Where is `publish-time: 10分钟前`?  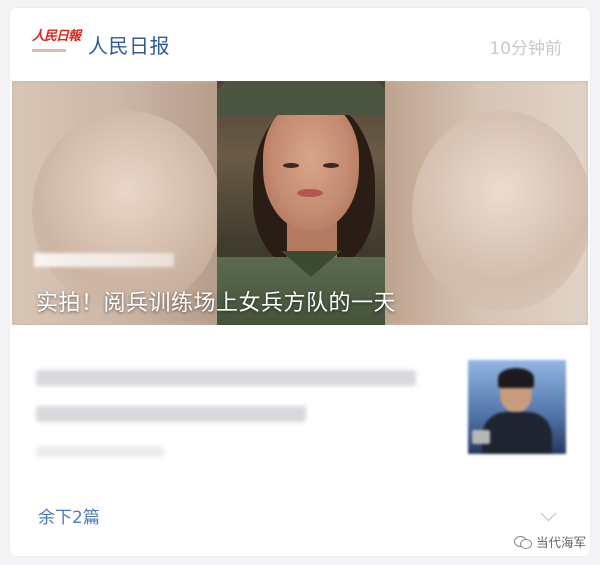
publish-time: 10分钟前 is located at coordinates (525, 49).